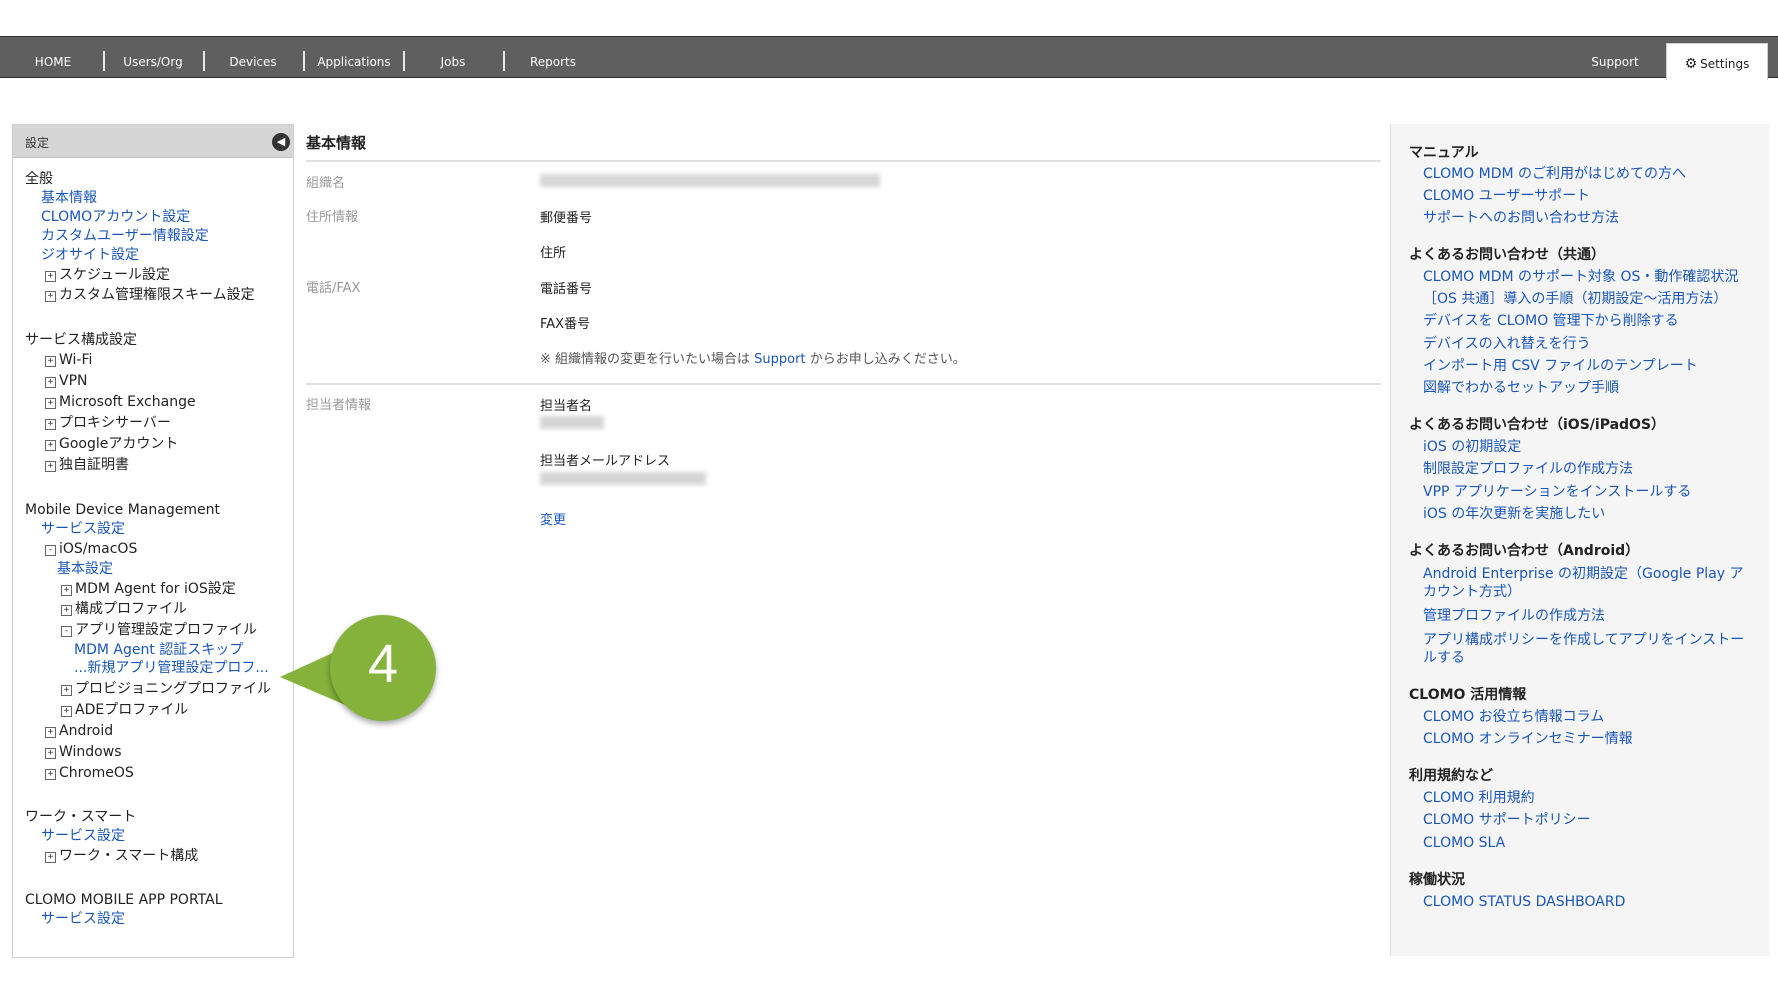 The width and height of the screenshot is (1778, 1000). What do you see at coordinates (108, 423) in the screenshot?
I see `tree-item-proxy: + プロキシサーバー` at bounding box center [108, 423].